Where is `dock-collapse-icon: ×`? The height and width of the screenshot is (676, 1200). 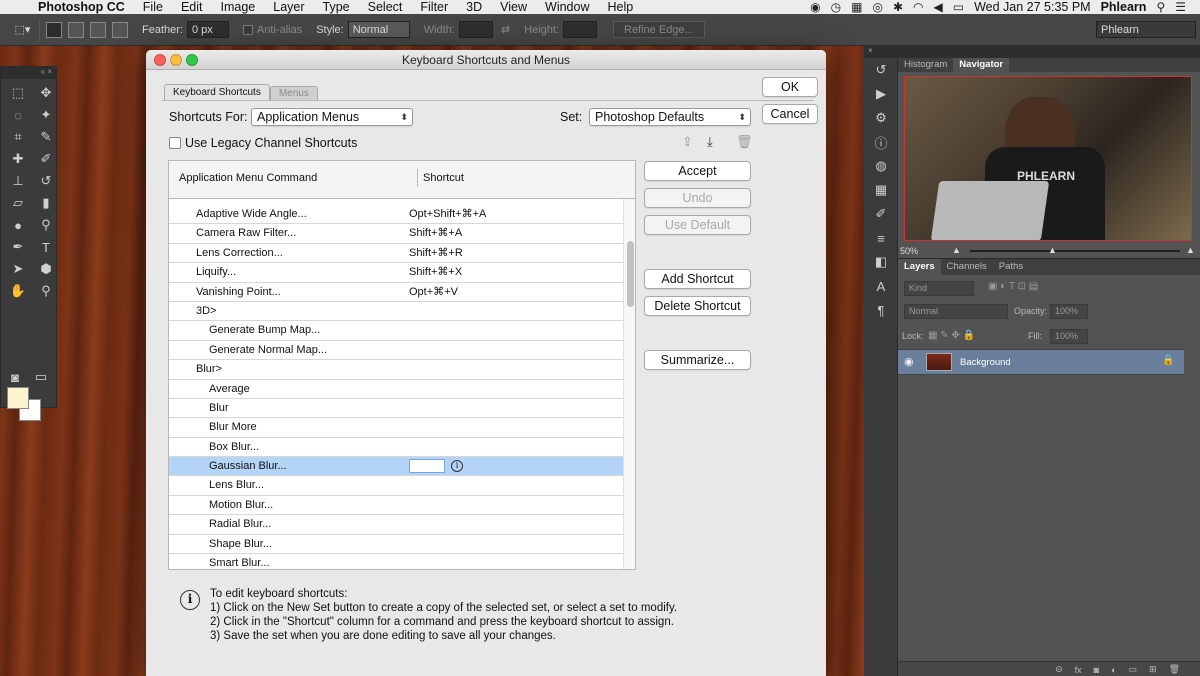 dock-collapse-icon: × is located at coordinates (880, 52).